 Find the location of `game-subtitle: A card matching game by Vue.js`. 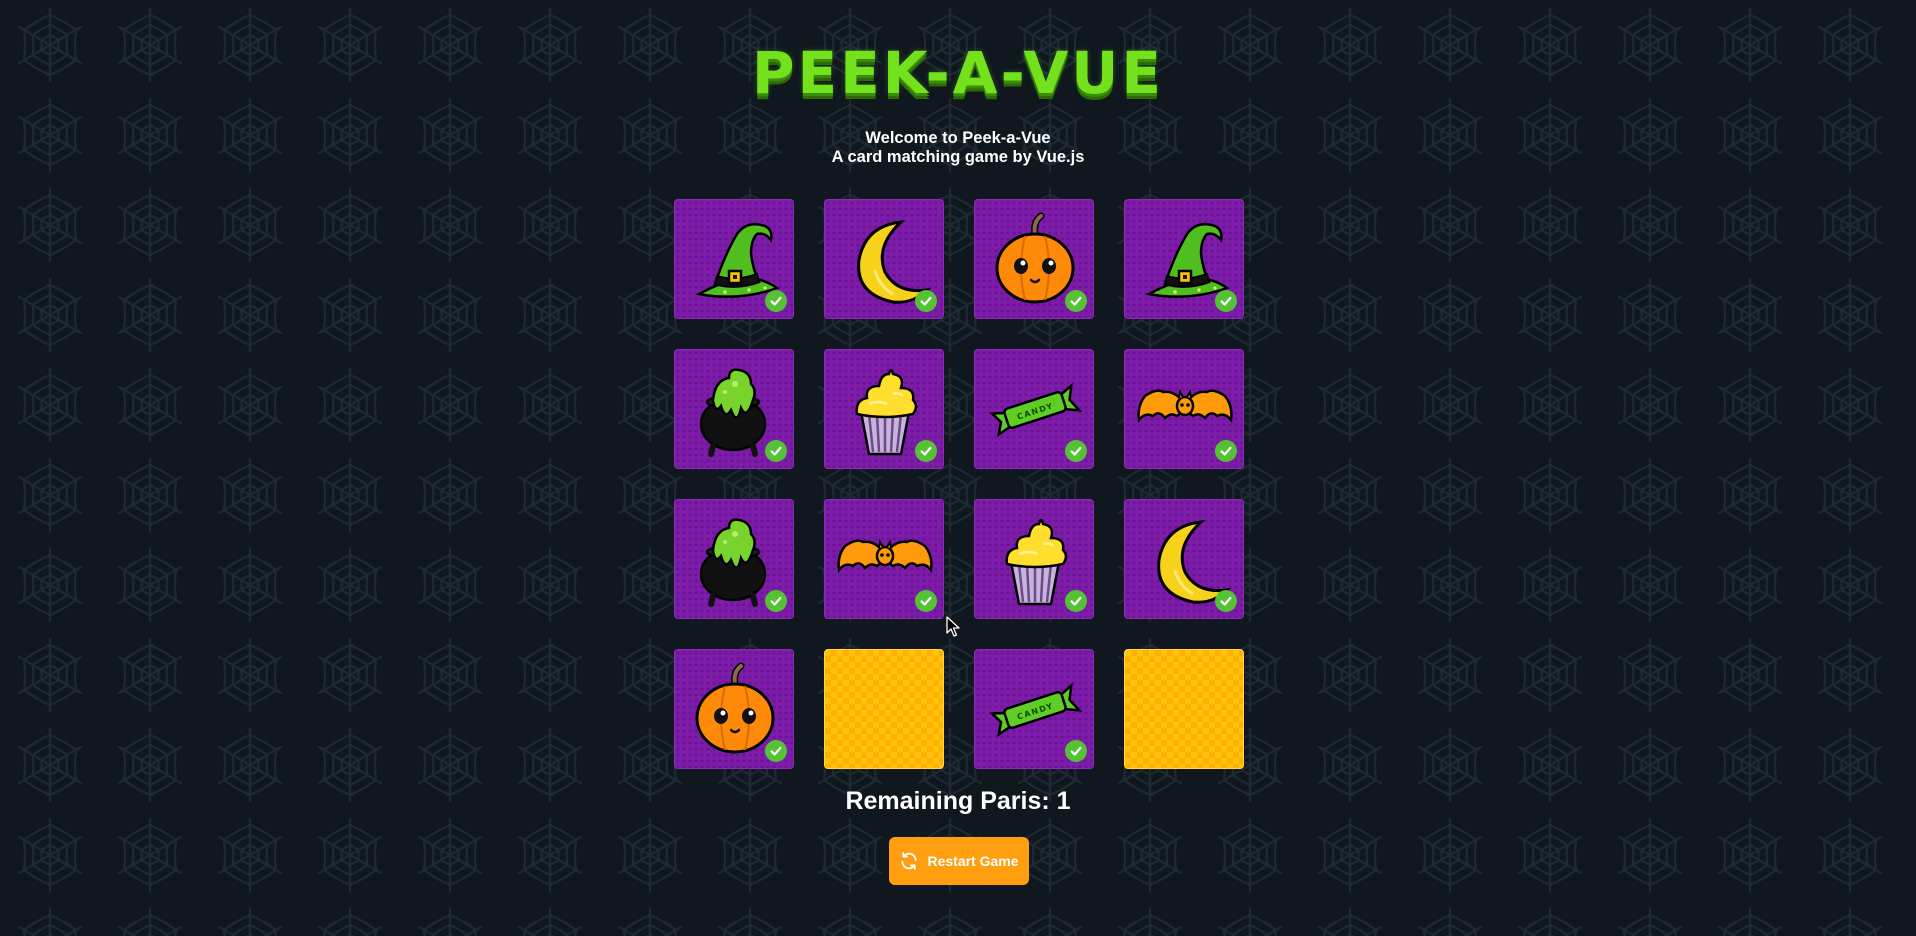

game-subtitle: A card matching game by Vue.js is located at coordinates (958, 157).